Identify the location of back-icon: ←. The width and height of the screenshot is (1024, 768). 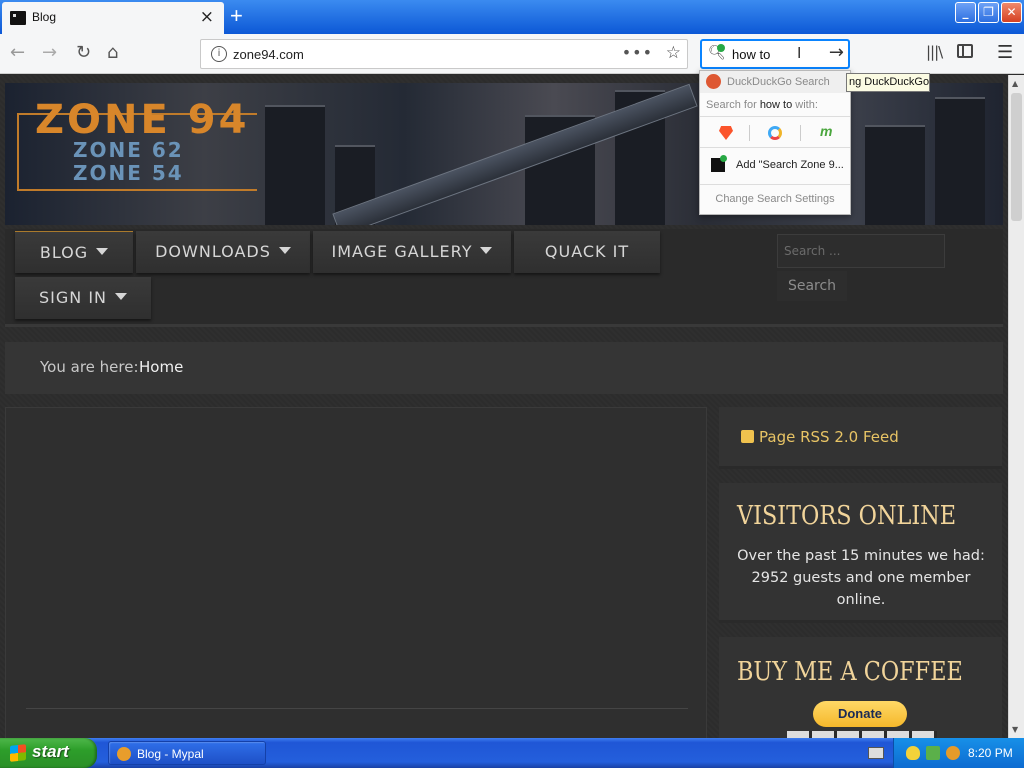
(17, 52).